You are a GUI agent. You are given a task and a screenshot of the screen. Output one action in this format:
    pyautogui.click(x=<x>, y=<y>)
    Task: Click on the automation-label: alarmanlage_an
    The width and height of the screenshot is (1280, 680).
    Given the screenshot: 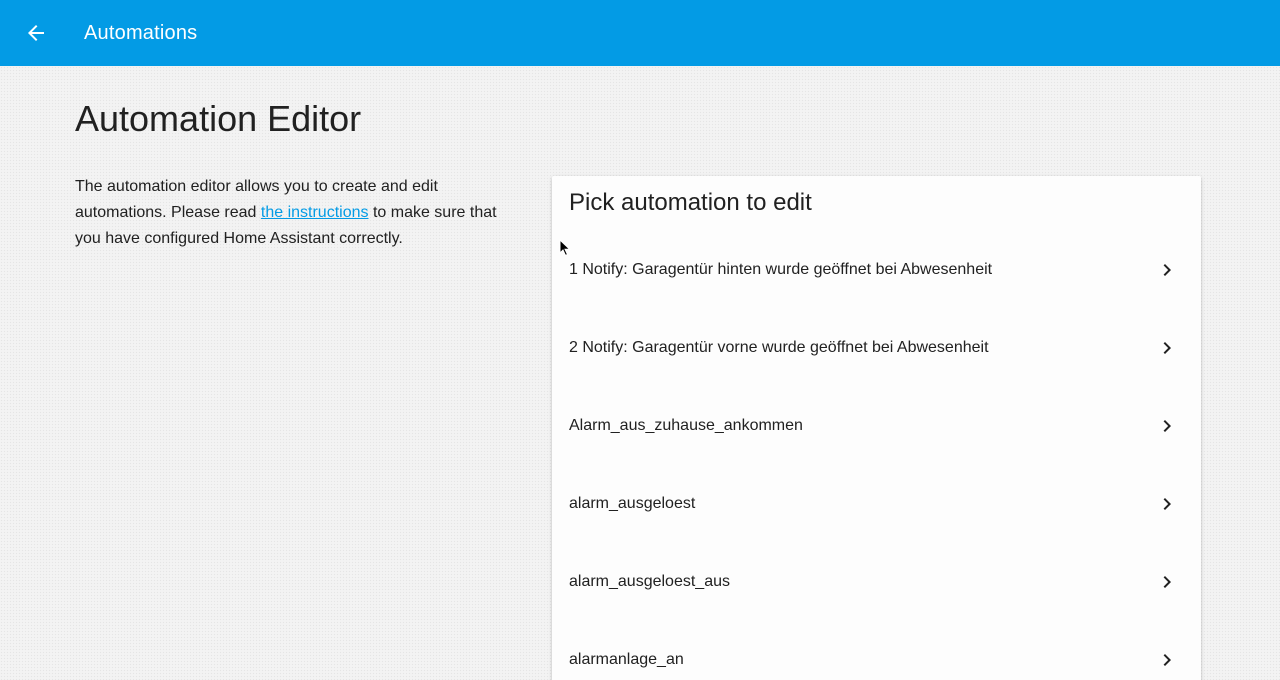 What is the action you would take?
    pyautogui.click(x=626, y=659)
    